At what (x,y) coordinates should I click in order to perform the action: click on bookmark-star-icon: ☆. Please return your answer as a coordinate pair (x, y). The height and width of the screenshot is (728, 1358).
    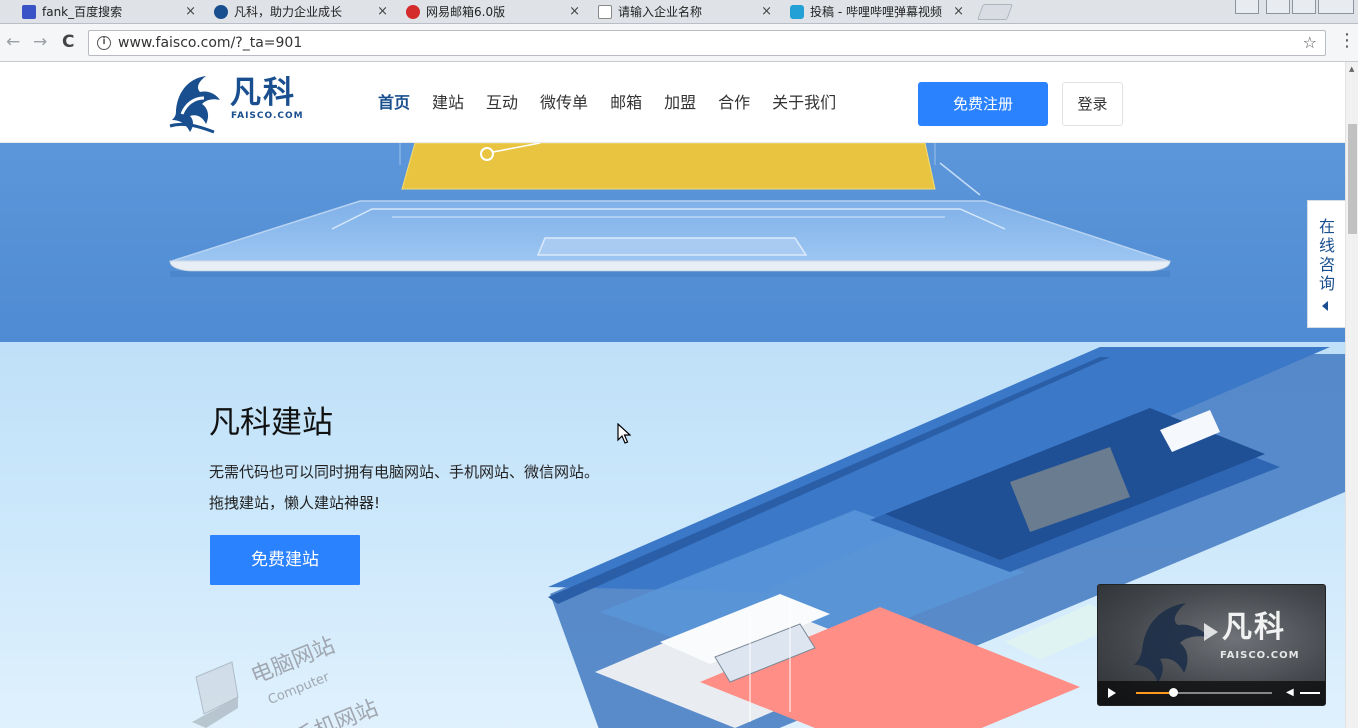
    Looking at the image, I should click on (1310, 42).